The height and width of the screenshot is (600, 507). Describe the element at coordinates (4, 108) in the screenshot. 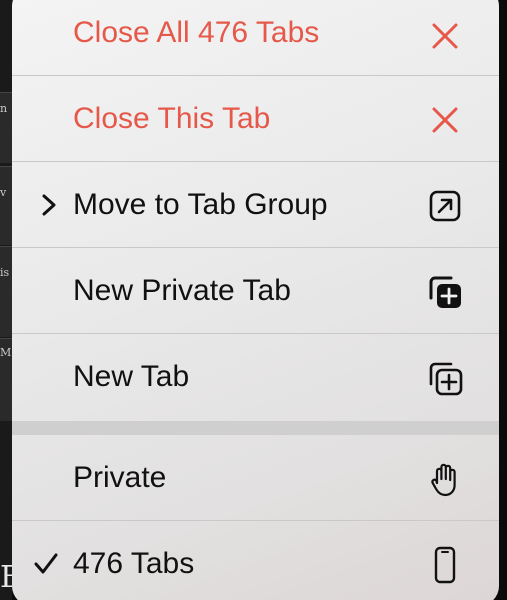

I see `background-card-text: n` at that location.